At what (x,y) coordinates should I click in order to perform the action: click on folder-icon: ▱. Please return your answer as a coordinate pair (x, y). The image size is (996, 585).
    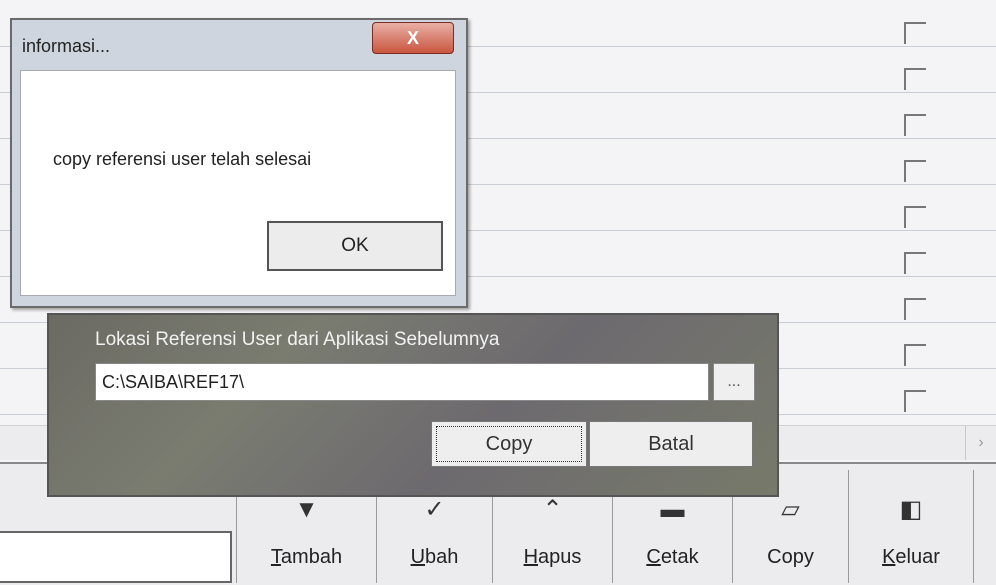
    Looking at the image, I should click on (790, 509).